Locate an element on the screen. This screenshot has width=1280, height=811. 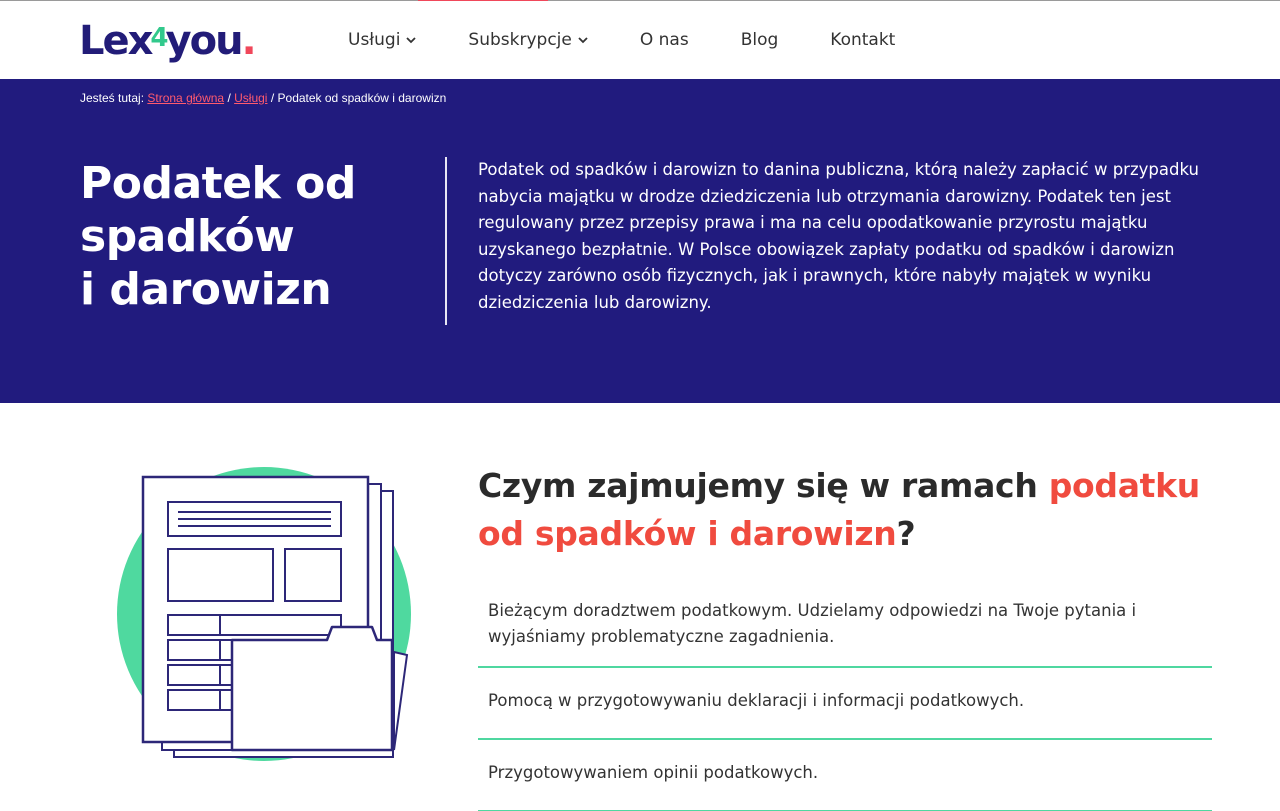
nav-item-kontakt: Kontakt is located at coordinates (862, 40).